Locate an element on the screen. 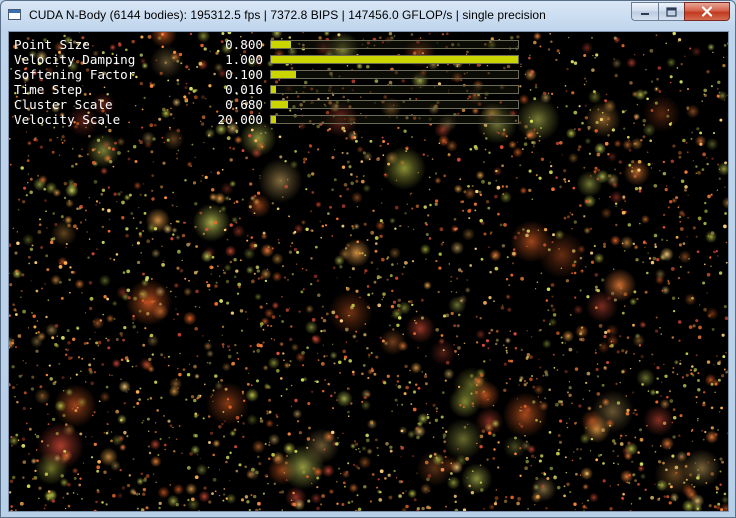  minimize-icon is located at coordinates (645, 13).